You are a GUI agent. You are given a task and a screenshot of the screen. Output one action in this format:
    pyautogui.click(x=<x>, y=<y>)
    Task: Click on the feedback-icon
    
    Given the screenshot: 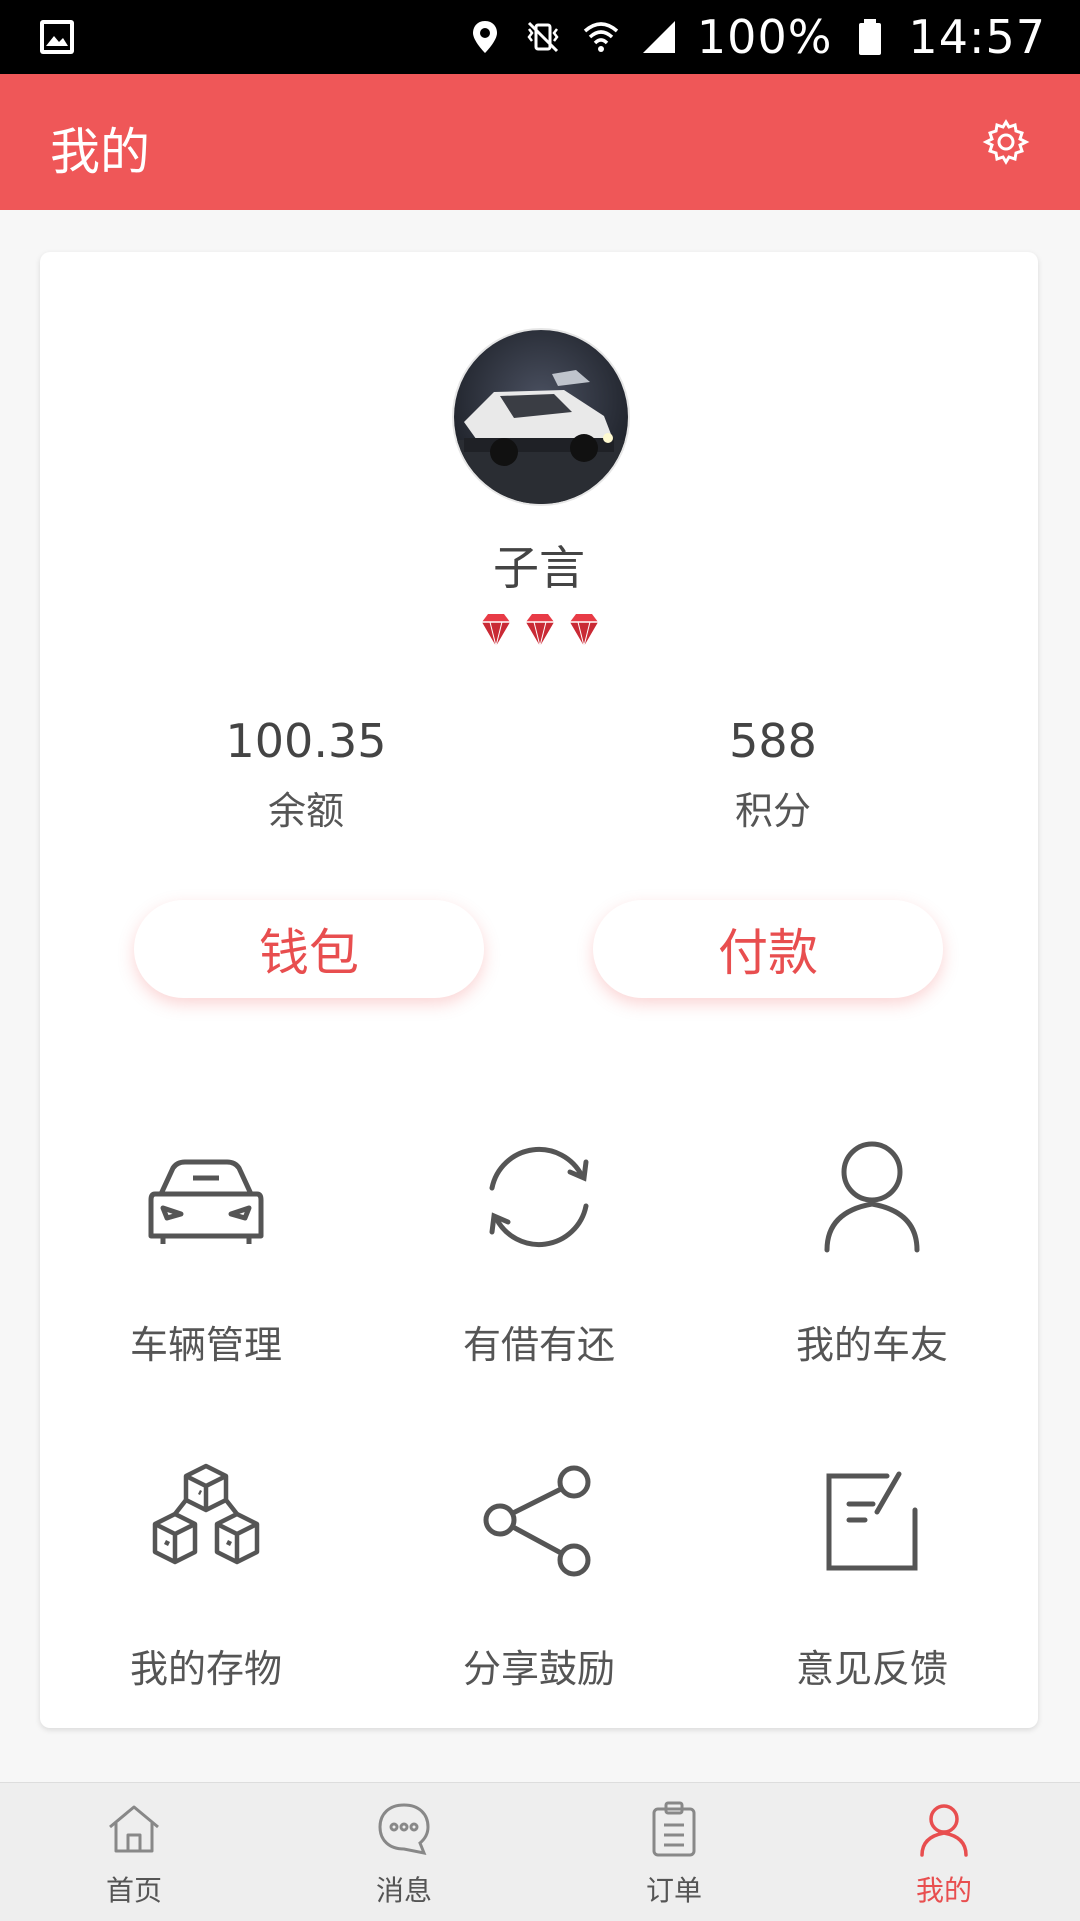 What is the action you would take?
    pyautogui.click(x=872, y=1521)
    